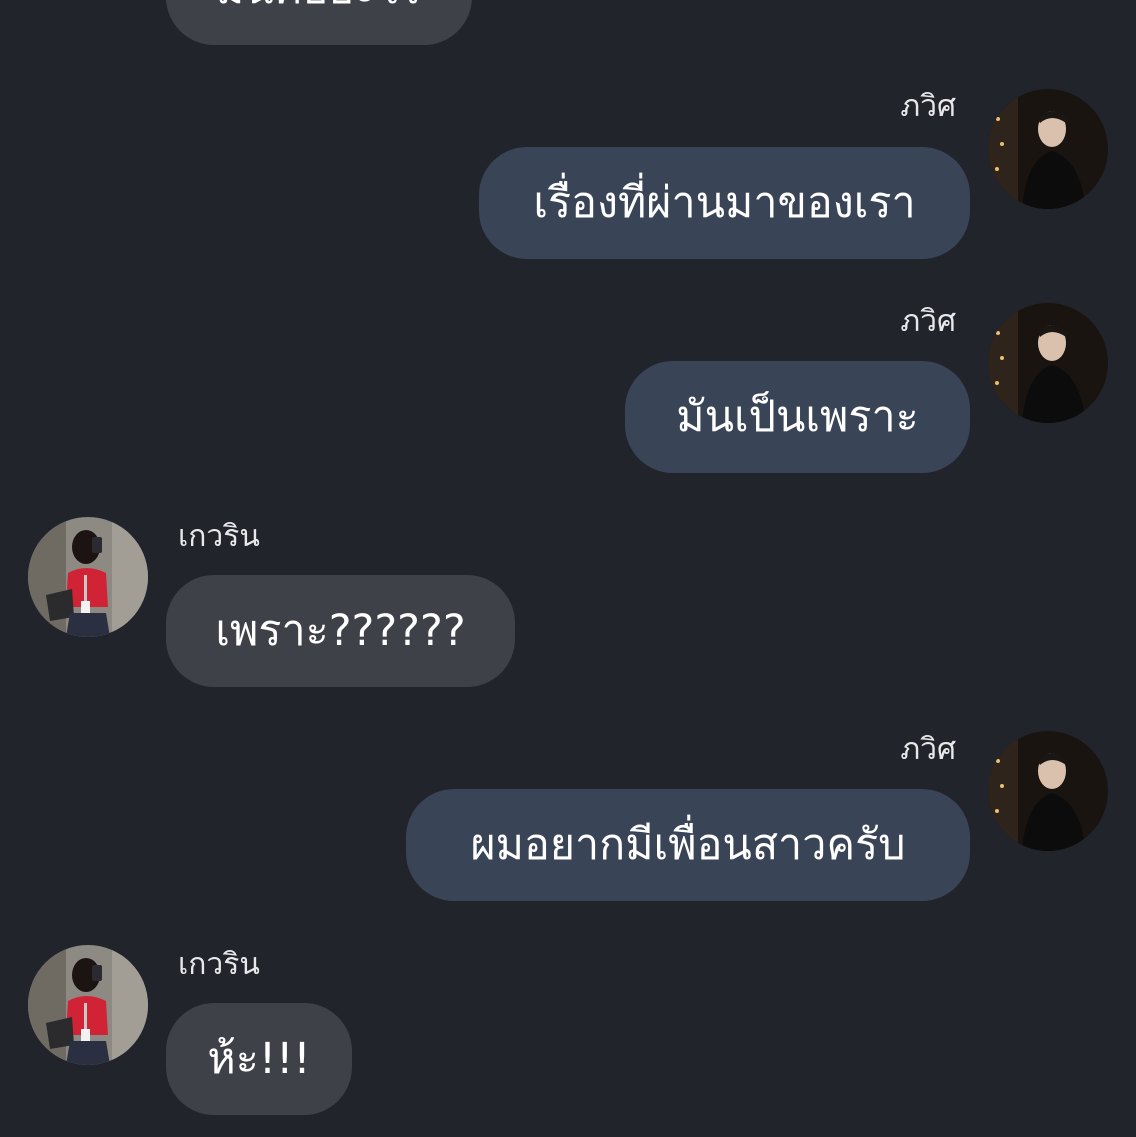  I want to click on message-text: ผมอยากมีเพื่อนสาวครับ, so click(688, 844).